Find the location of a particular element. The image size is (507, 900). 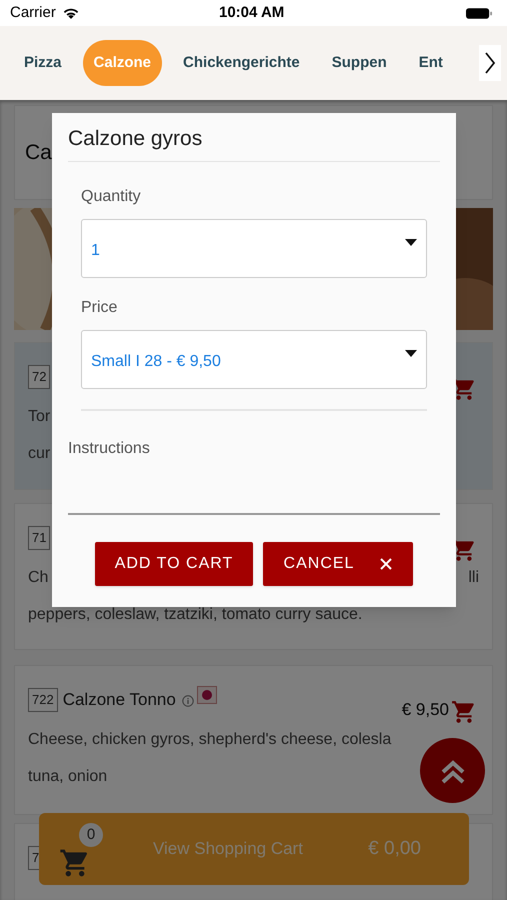

field-label: Price is located at coordinates (99, 308).